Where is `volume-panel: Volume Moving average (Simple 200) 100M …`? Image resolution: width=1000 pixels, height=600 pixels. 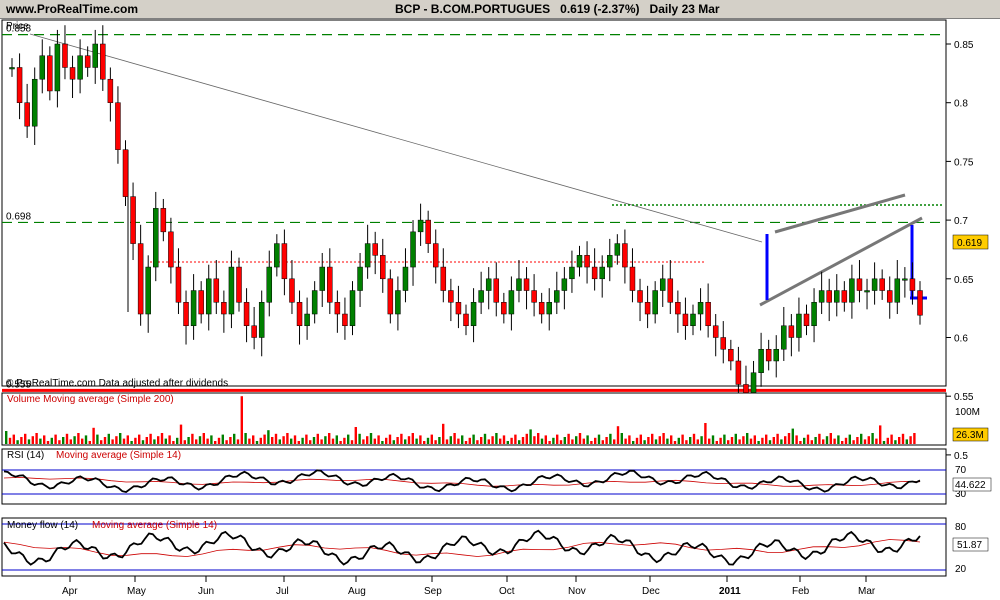
volume-panel: Volume Moving average (Simple 200) 100M … is located at coordinates (495, 419).